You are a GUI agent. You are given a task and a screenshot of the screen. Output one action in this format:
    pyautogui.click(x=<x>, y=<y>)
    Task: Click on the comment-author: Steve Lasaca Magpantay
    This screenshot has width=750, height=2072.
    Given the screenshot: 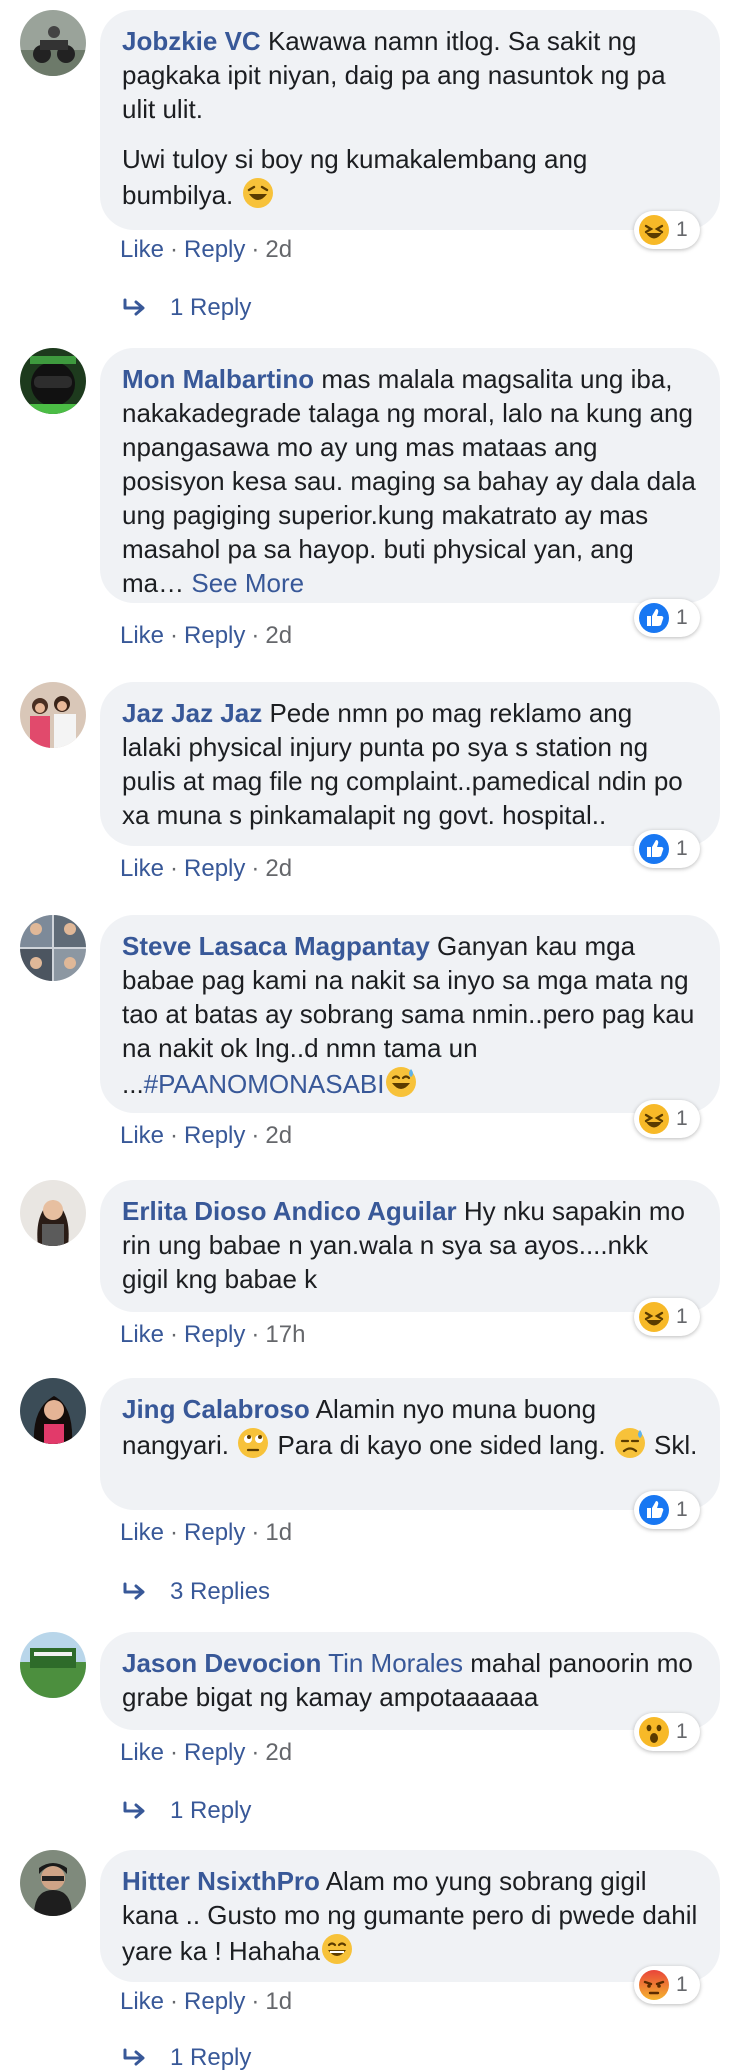 What is the action you would take?
    pyautogui.click(x=276, y=946)
    